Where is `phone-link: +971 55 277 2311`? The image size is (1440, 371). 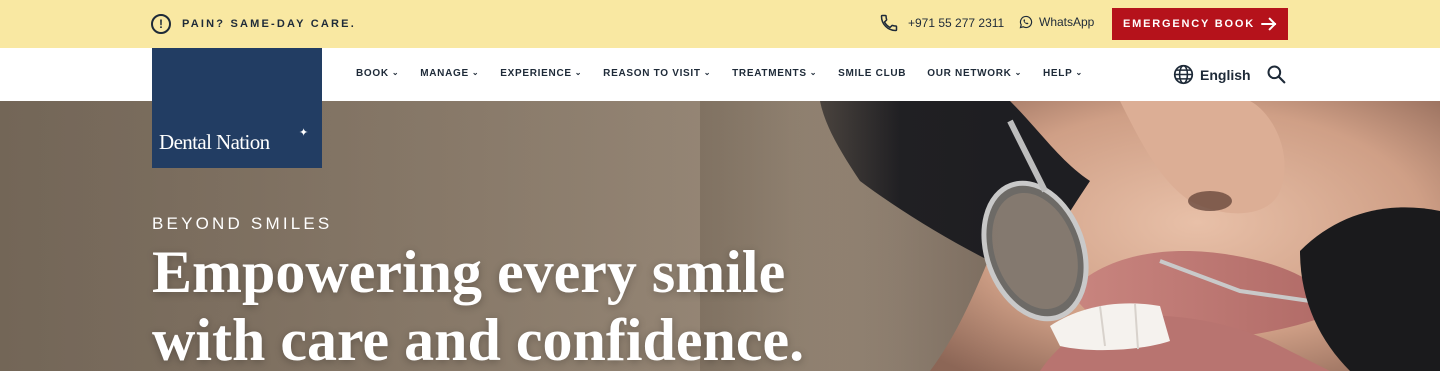
phone-link: +971 55 277 2311 is located at coordinates (941, 23).